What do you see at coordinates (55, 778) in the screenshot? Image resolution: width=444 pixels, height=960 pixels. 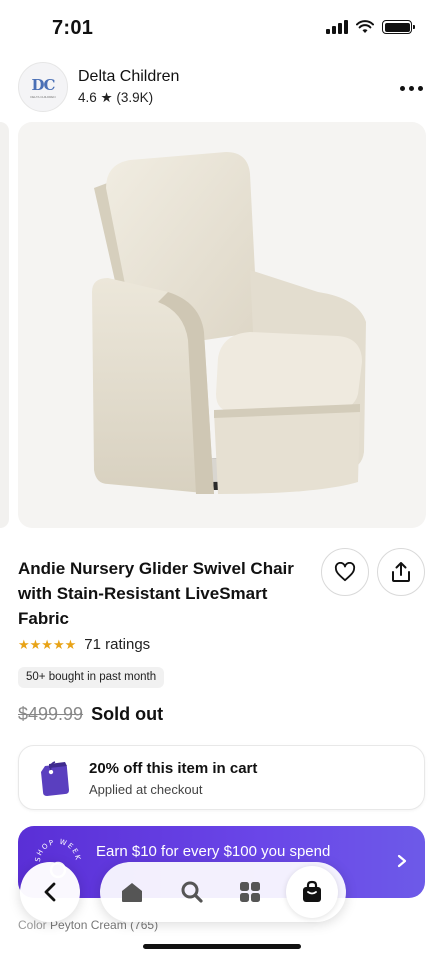 I see `price-tag-icon` at bounding box center [55, 778].